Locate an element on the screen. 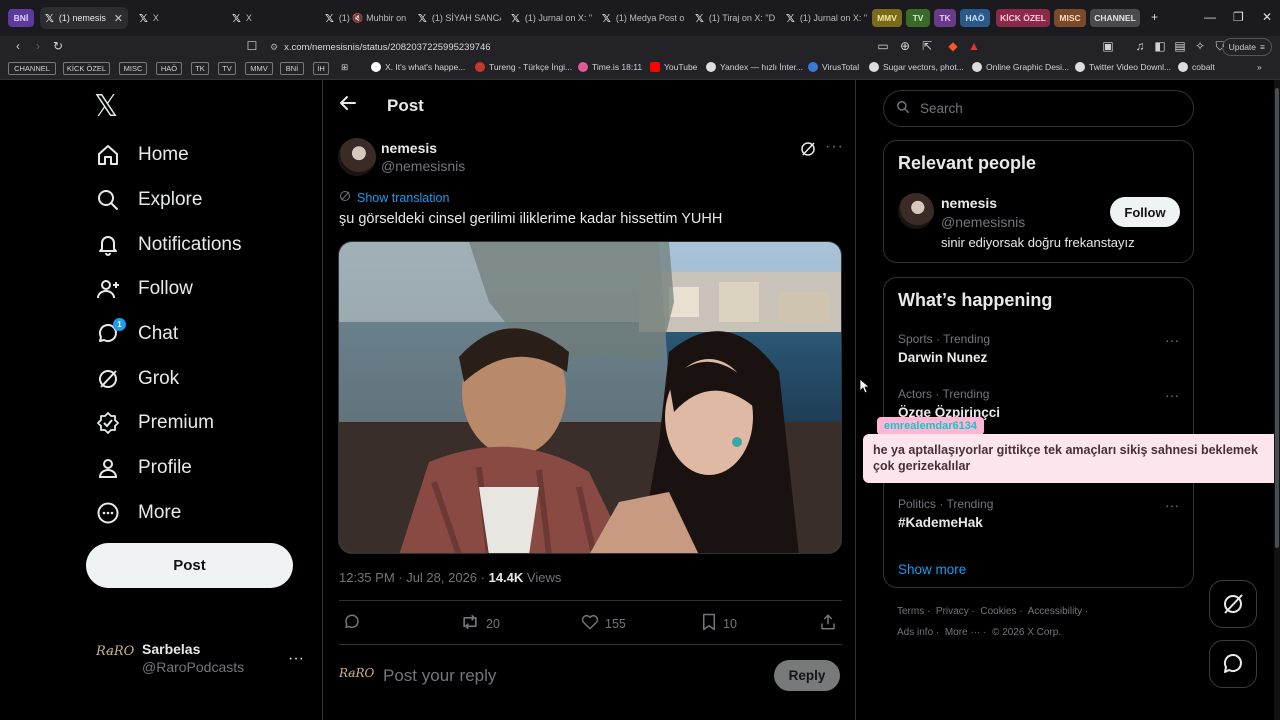  scrollbar-thumb is located at coordinates (1277, 318).